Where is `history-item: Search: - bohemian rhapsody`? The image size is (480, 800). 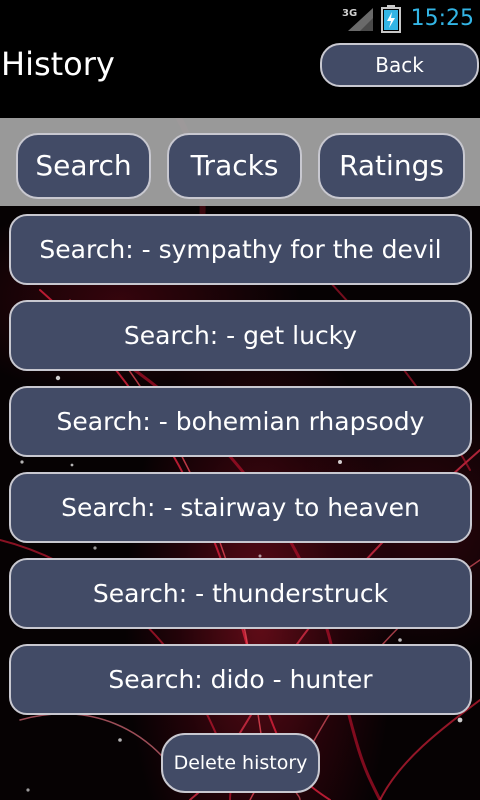
history-item: Search: - bohemian rhapsody is located at coordinates (240, 421).